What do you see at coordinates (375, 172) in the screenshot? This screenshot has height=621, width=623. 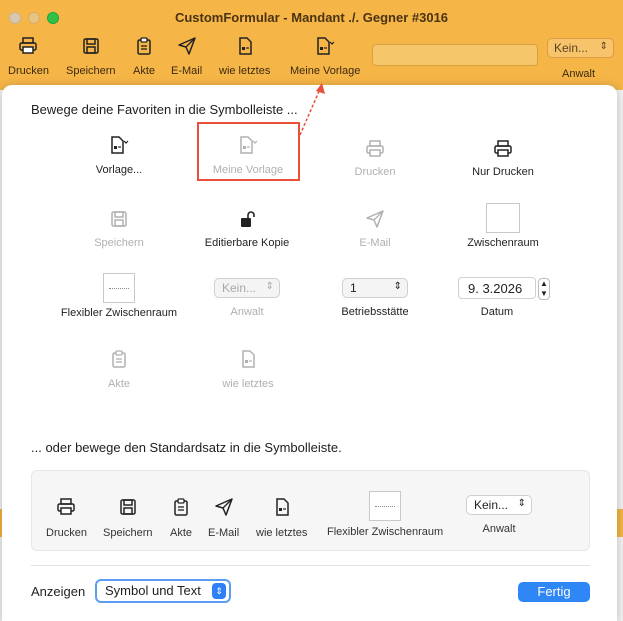 I see `palette-item-label: Drucken` at bounding box center [375, 172].